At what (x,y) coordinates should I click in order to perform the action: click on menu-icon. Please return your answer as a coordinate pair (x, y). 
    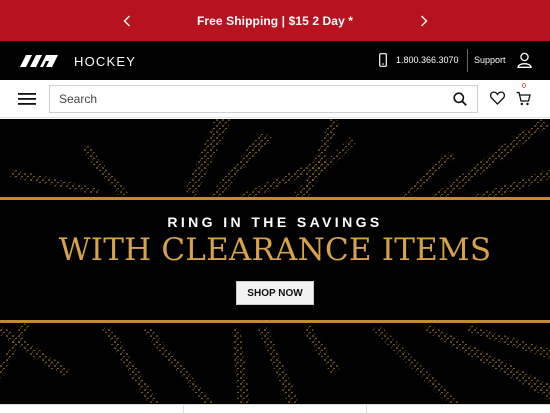
    Looking at the image, I should click on (27, 99).